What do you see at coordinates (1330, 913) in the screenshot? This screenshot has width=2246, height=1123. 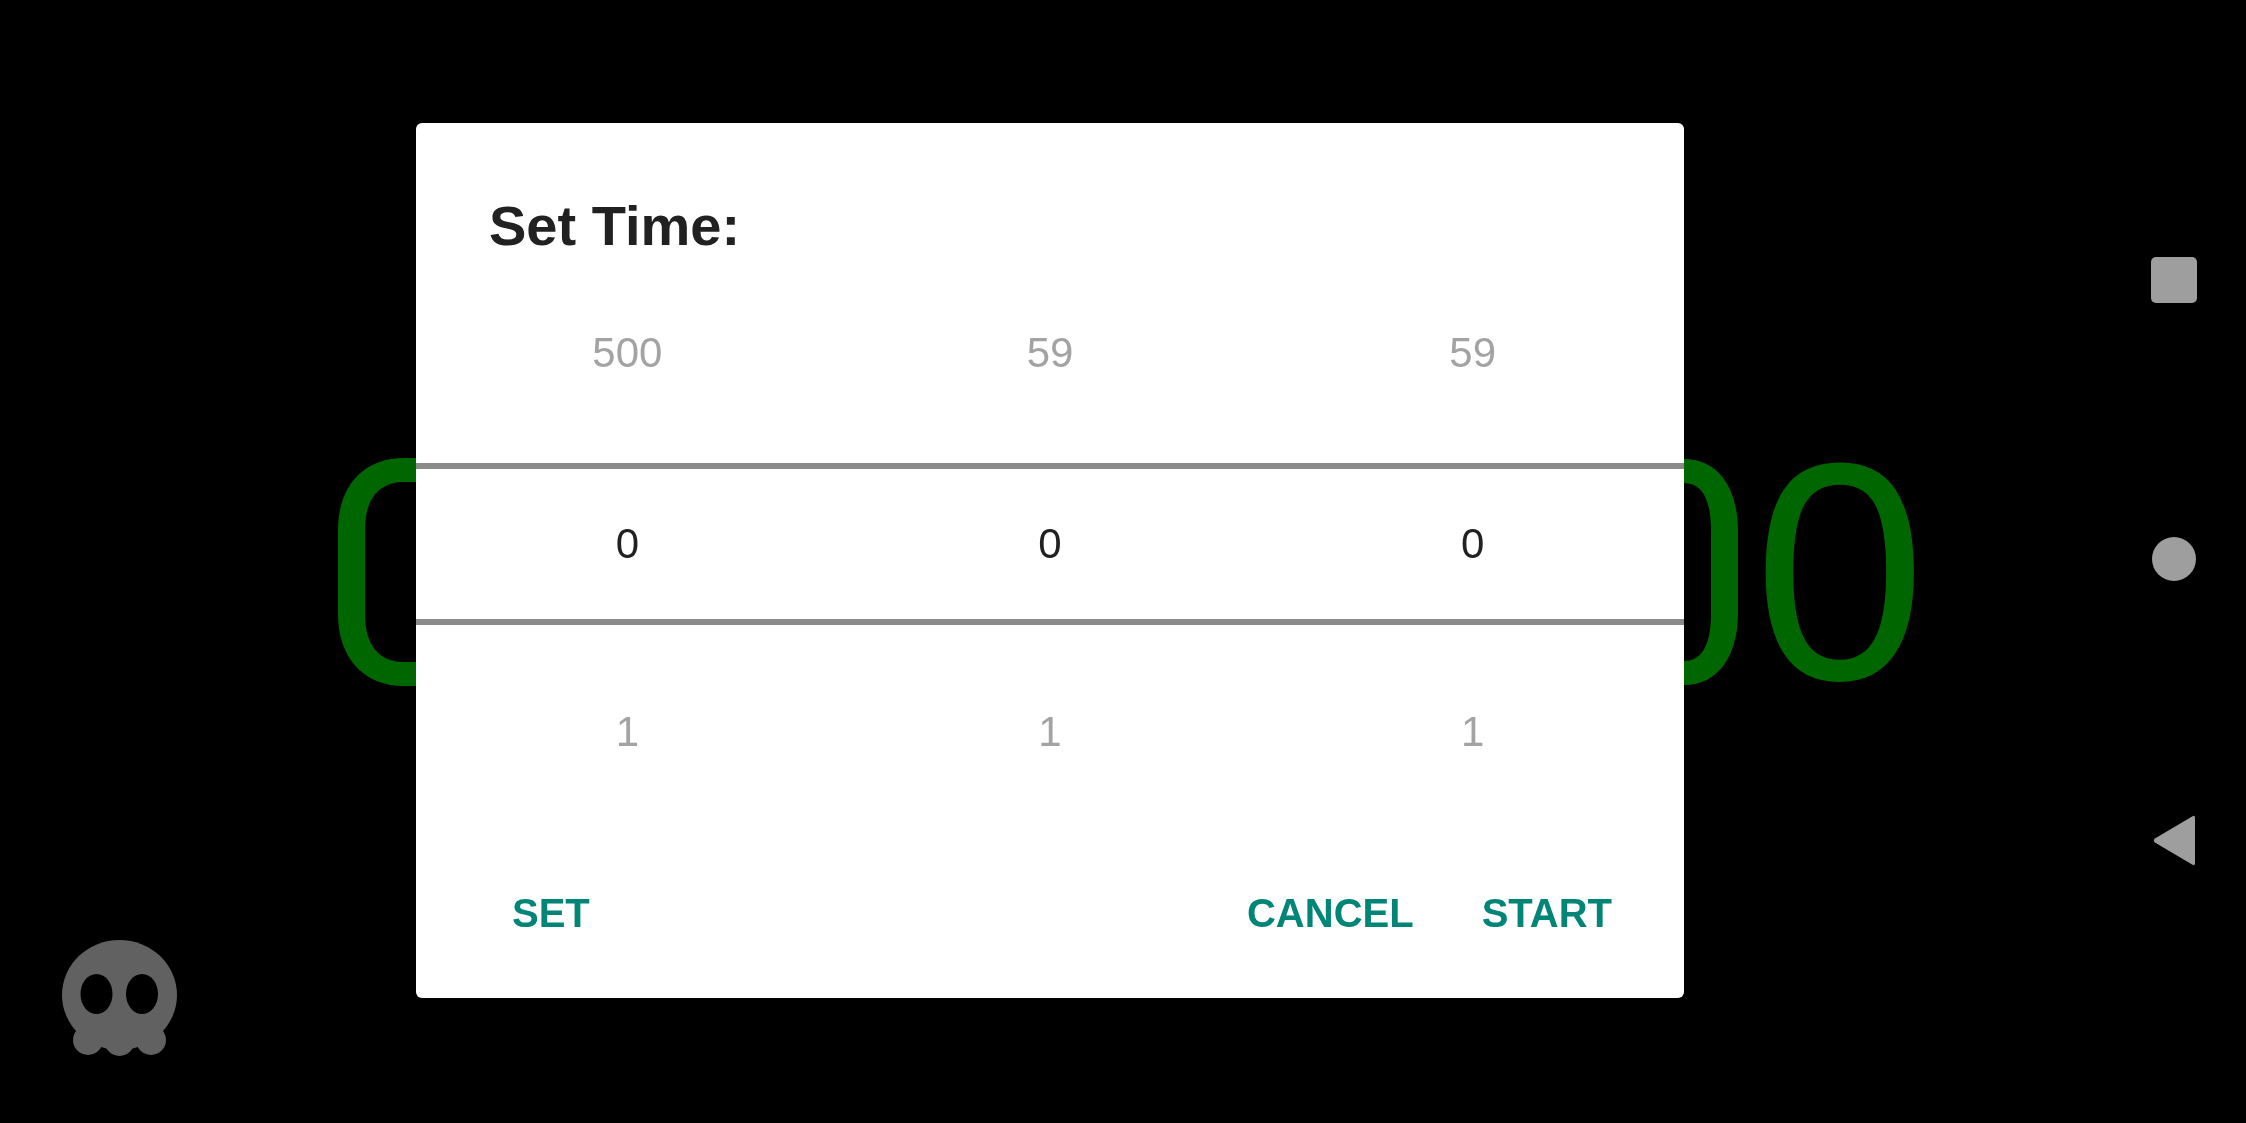 I see `dialog-button: CANCEL` at bounding box center [1330, 913].